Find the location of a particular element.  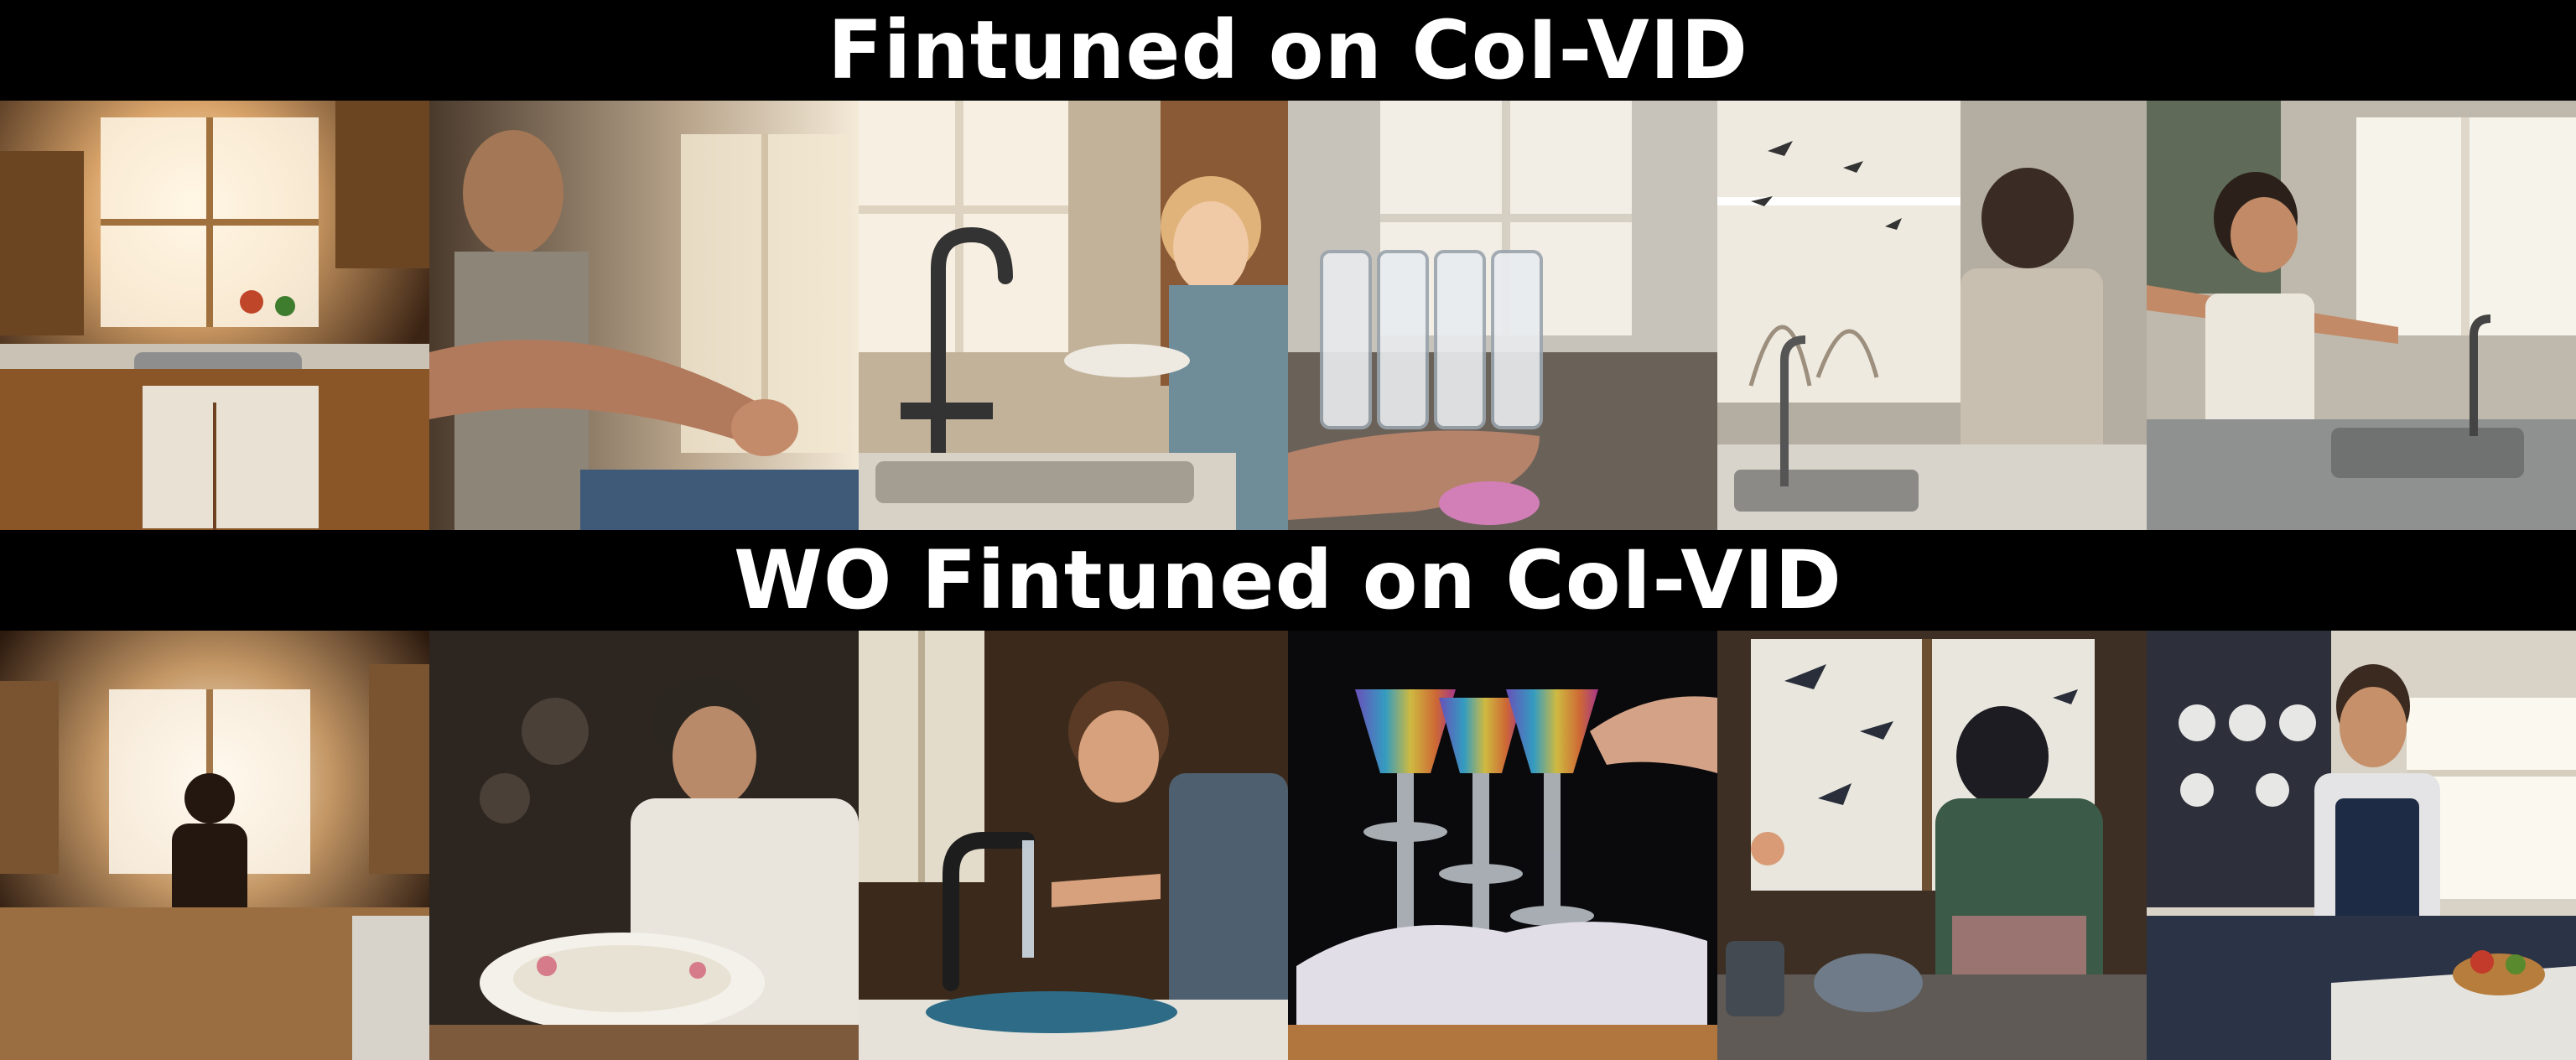

frame-person-window-birds is located at coordinates (1932, 315).